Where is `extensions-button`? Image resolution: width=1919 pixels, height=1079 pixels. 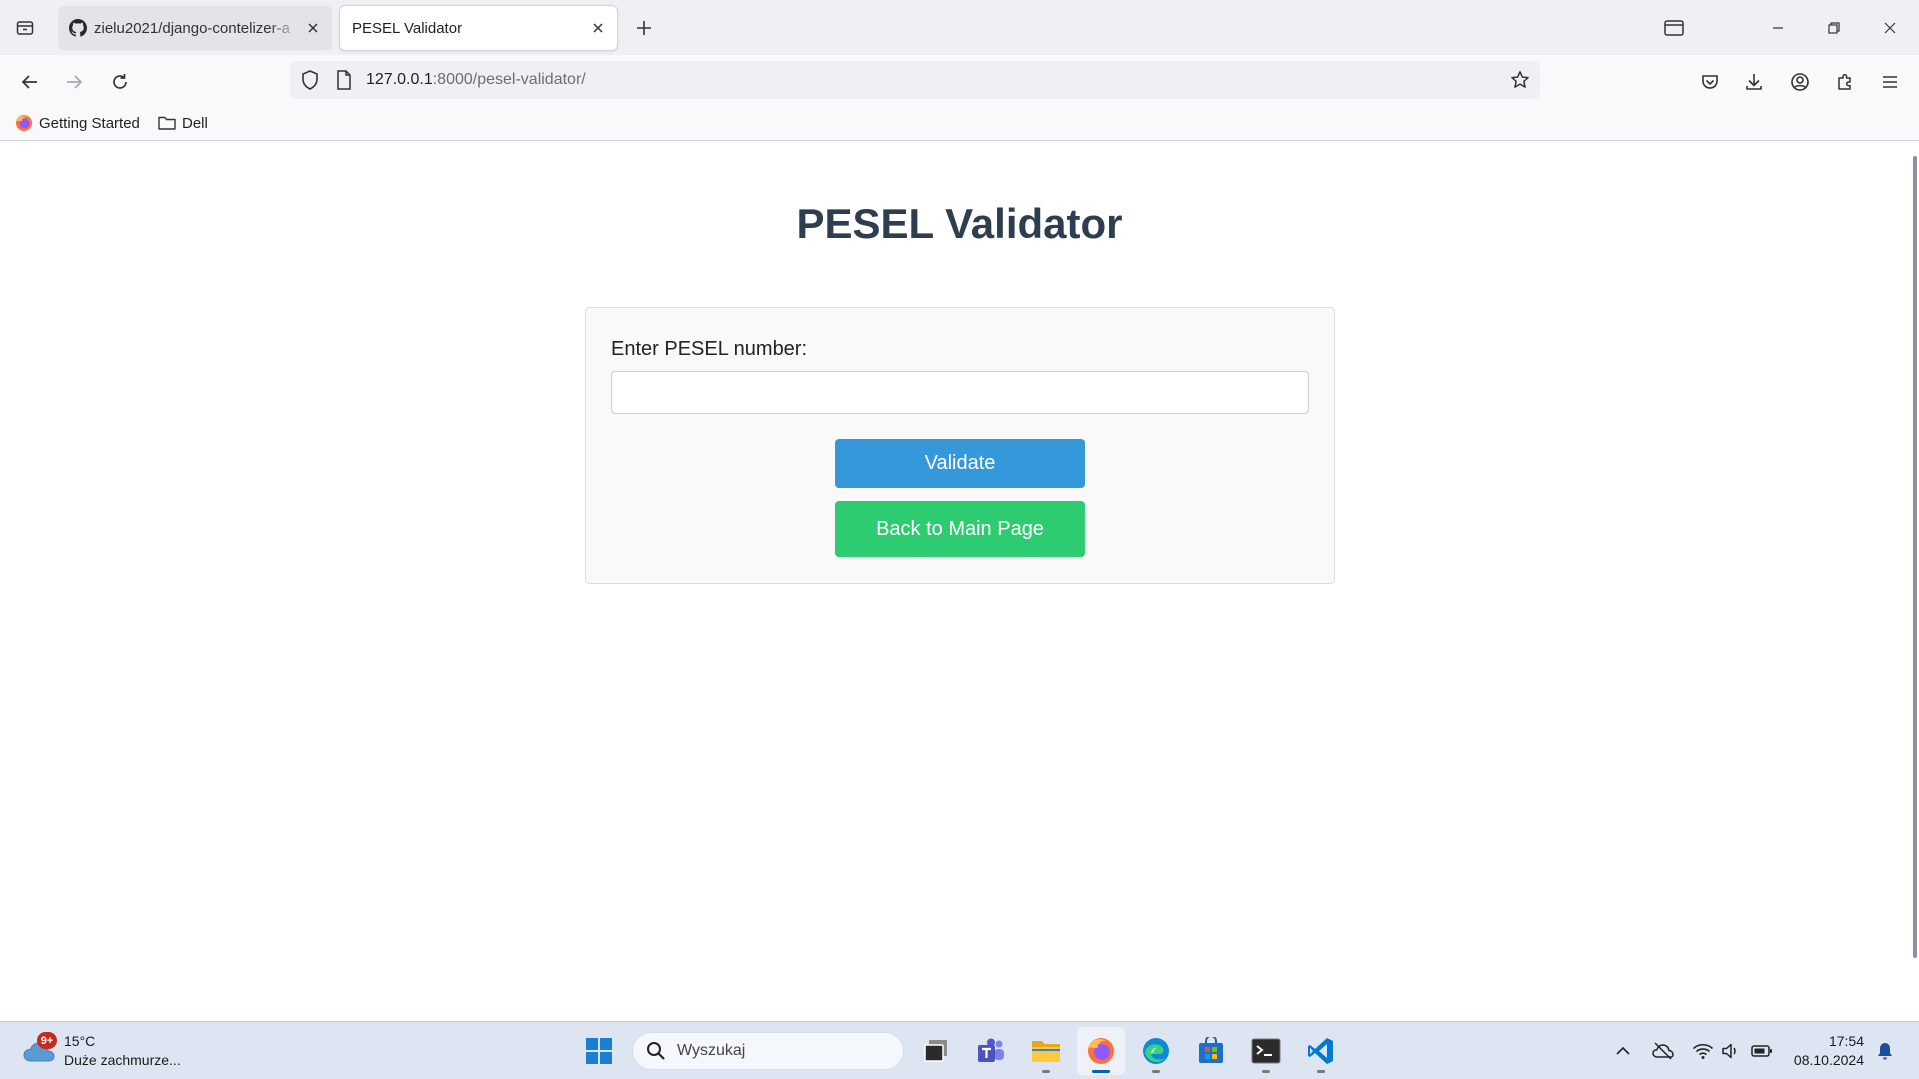 extensions-button is located at coordinates (1845, 82).